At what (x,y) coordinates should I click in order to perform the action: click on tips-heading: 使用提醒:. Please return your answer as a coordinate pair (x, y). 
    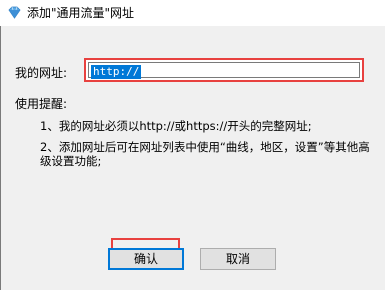
    Looking at the image, I should click on (41, 104).